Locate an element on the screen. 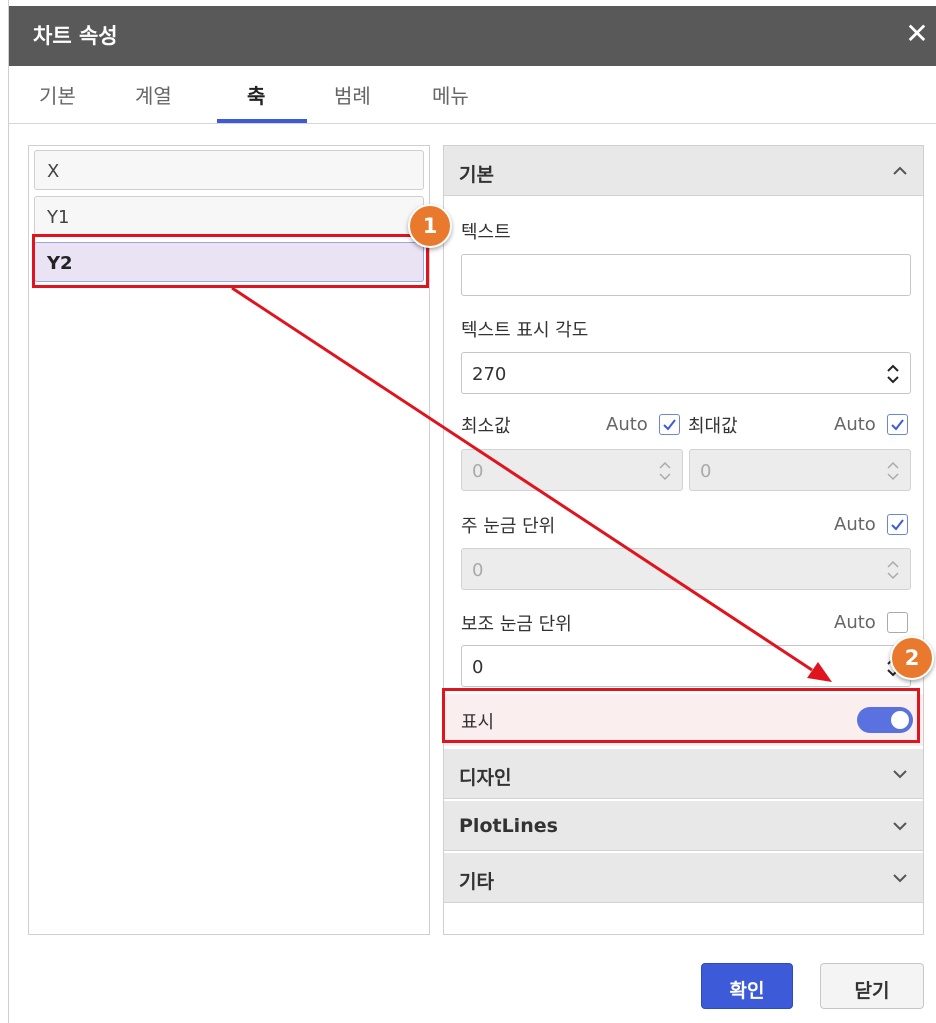 Image resolution: width=936 pixels, height=1023 pixels. minor-unit-label: 보조 눈금 단위 is located at coordinates (516, 624).